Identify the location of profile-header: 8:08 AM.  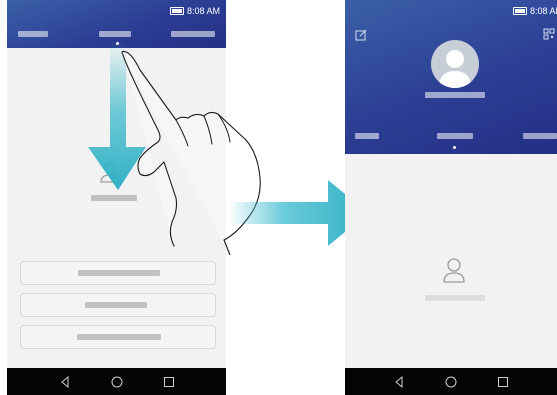
(451, 77).